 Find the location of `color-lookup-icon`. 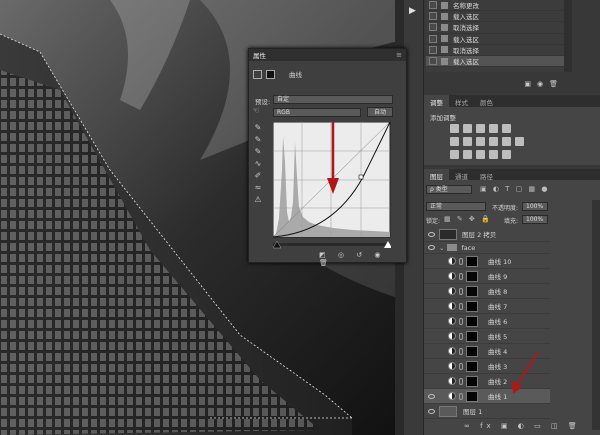

color-lookup-icon is located at coordinates (519, 141).